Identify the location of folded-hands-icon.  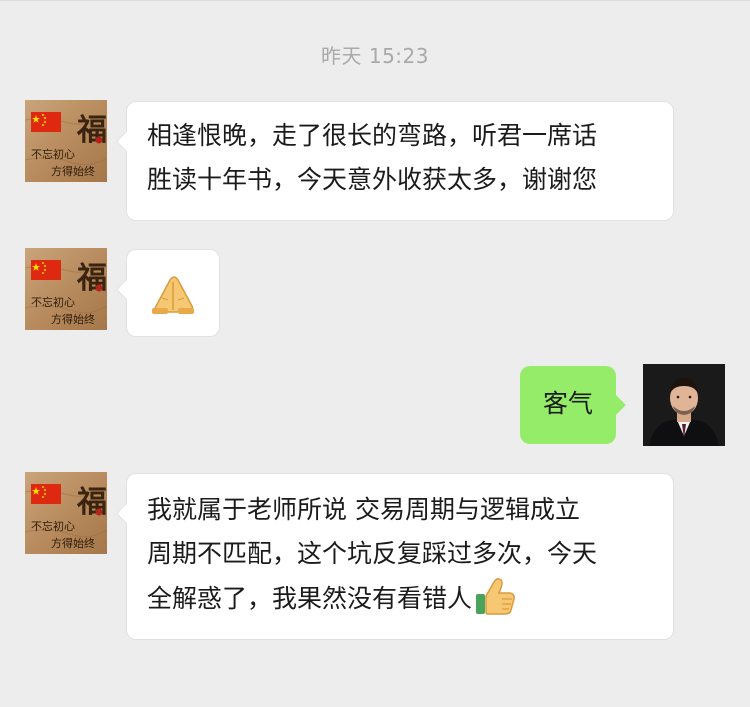
(173, 295).